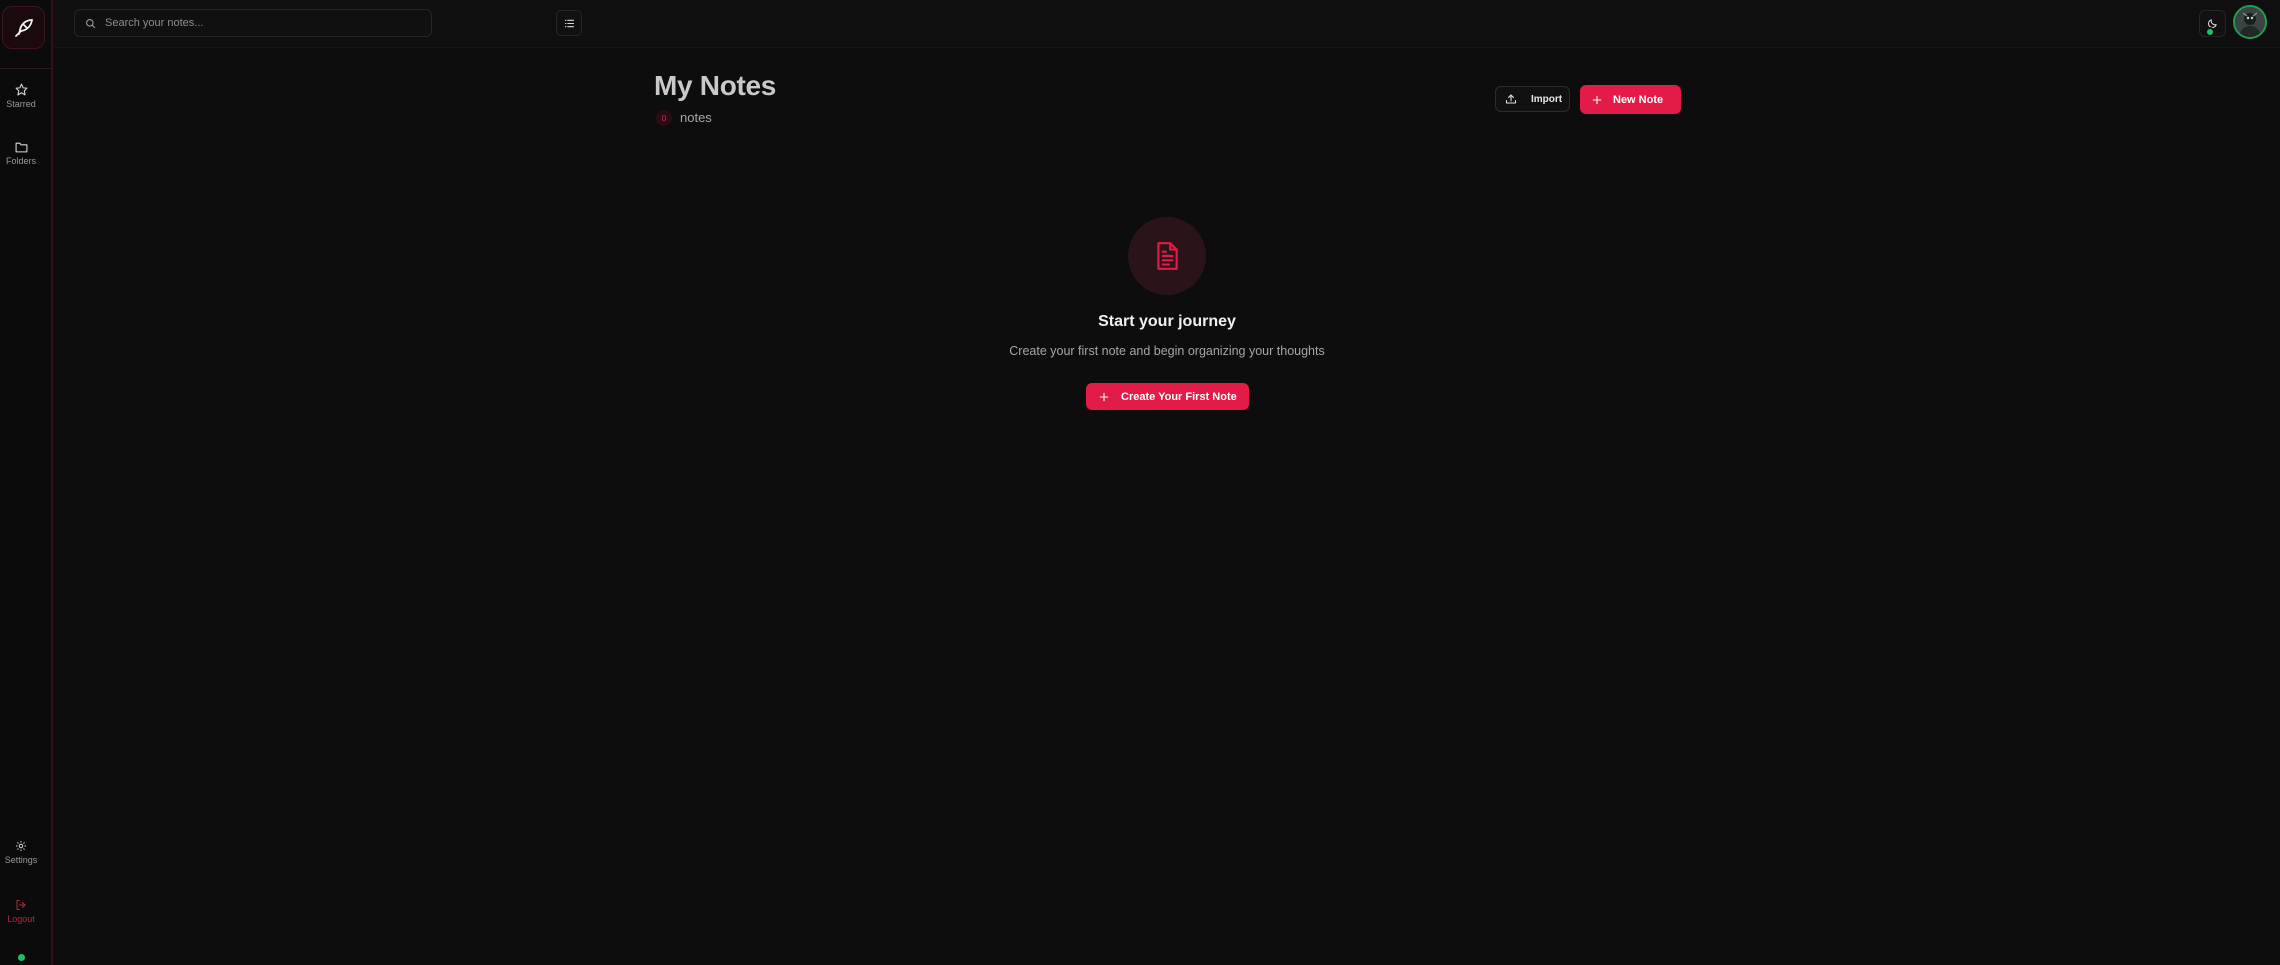  Describe the element at coordinates (715, 85) in the screenshot. I see `page-title: My Notes` at that location.